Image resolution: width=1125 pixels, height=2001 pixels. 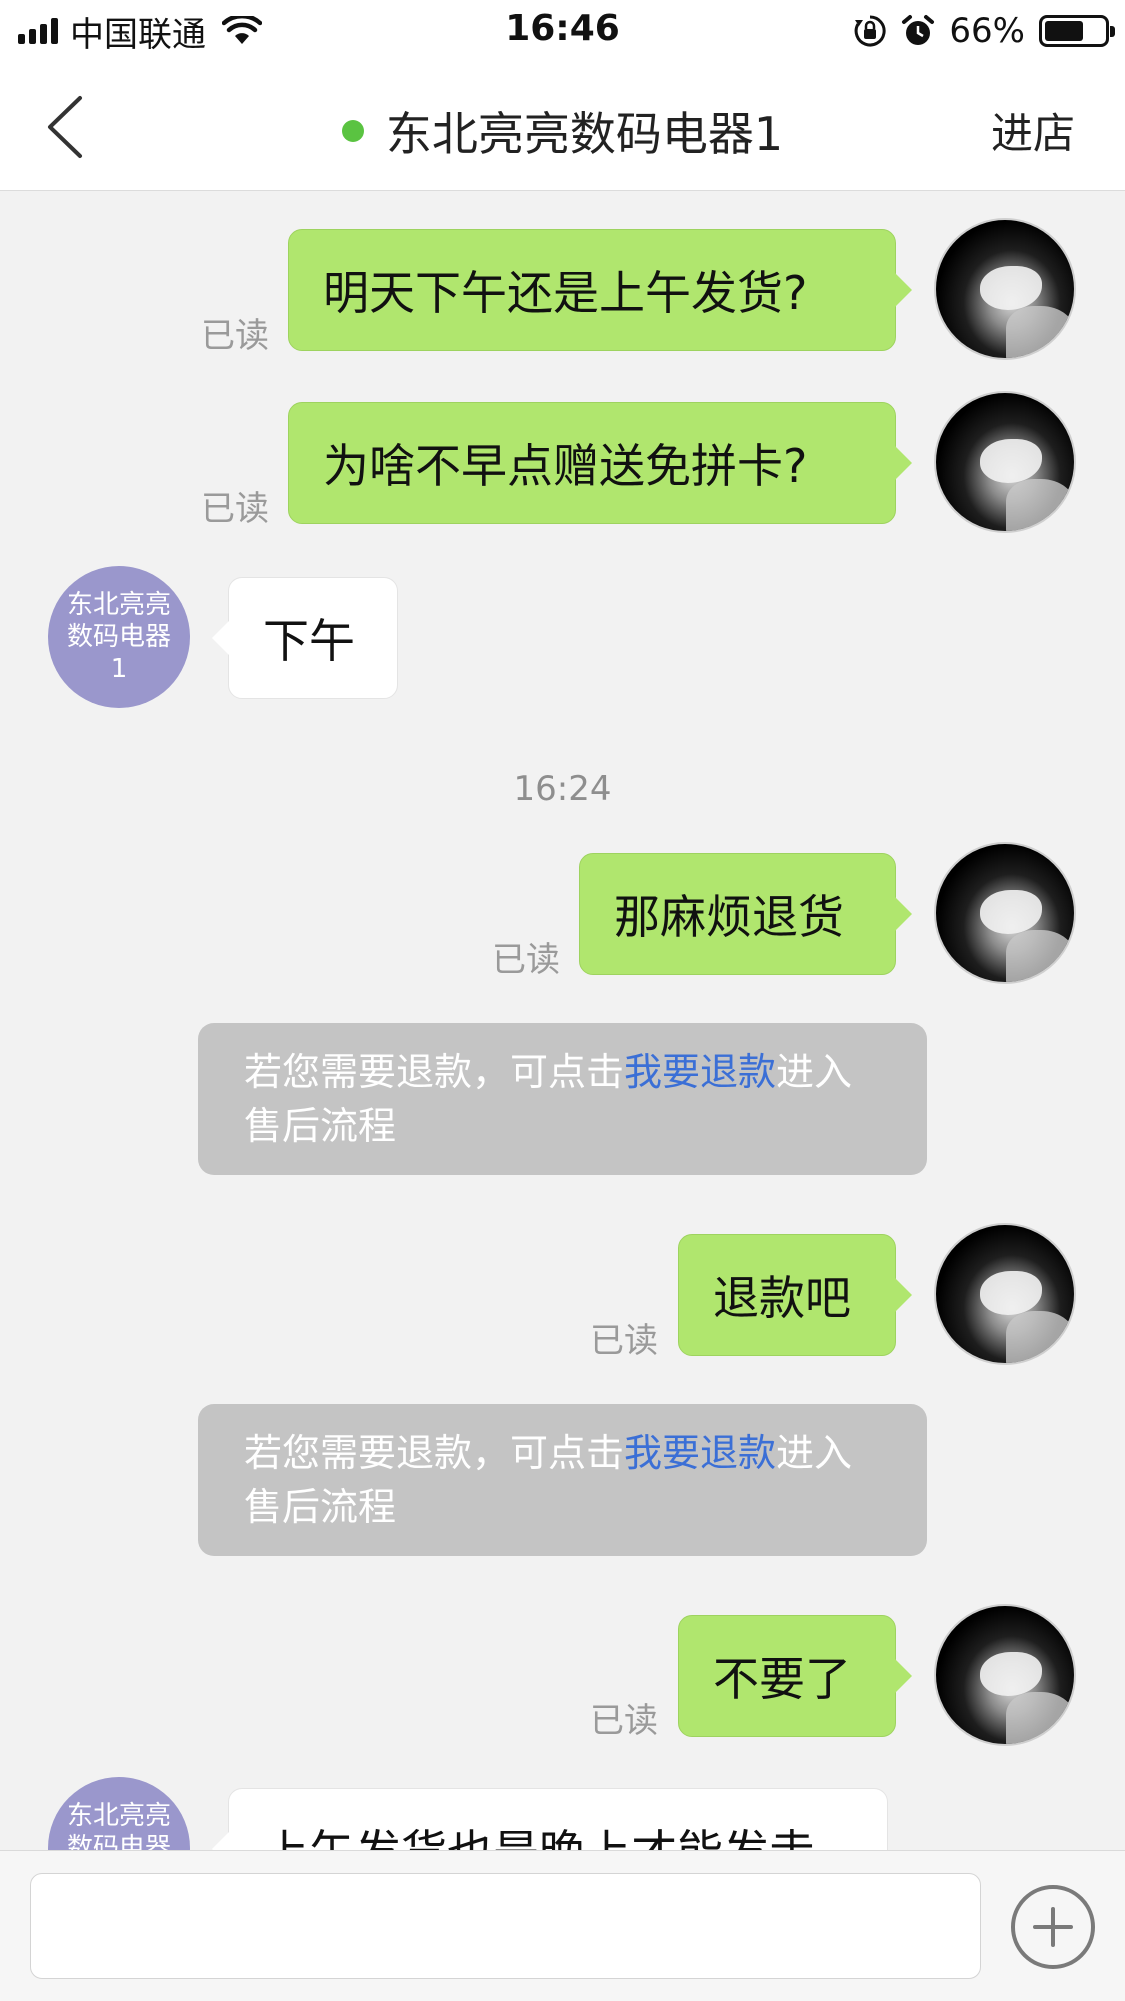 What do you see at coordinates (562, 31) in the screenshot?
I see `status-bar: 中国联通 16:46 66%` at bounding box center [562, 31].